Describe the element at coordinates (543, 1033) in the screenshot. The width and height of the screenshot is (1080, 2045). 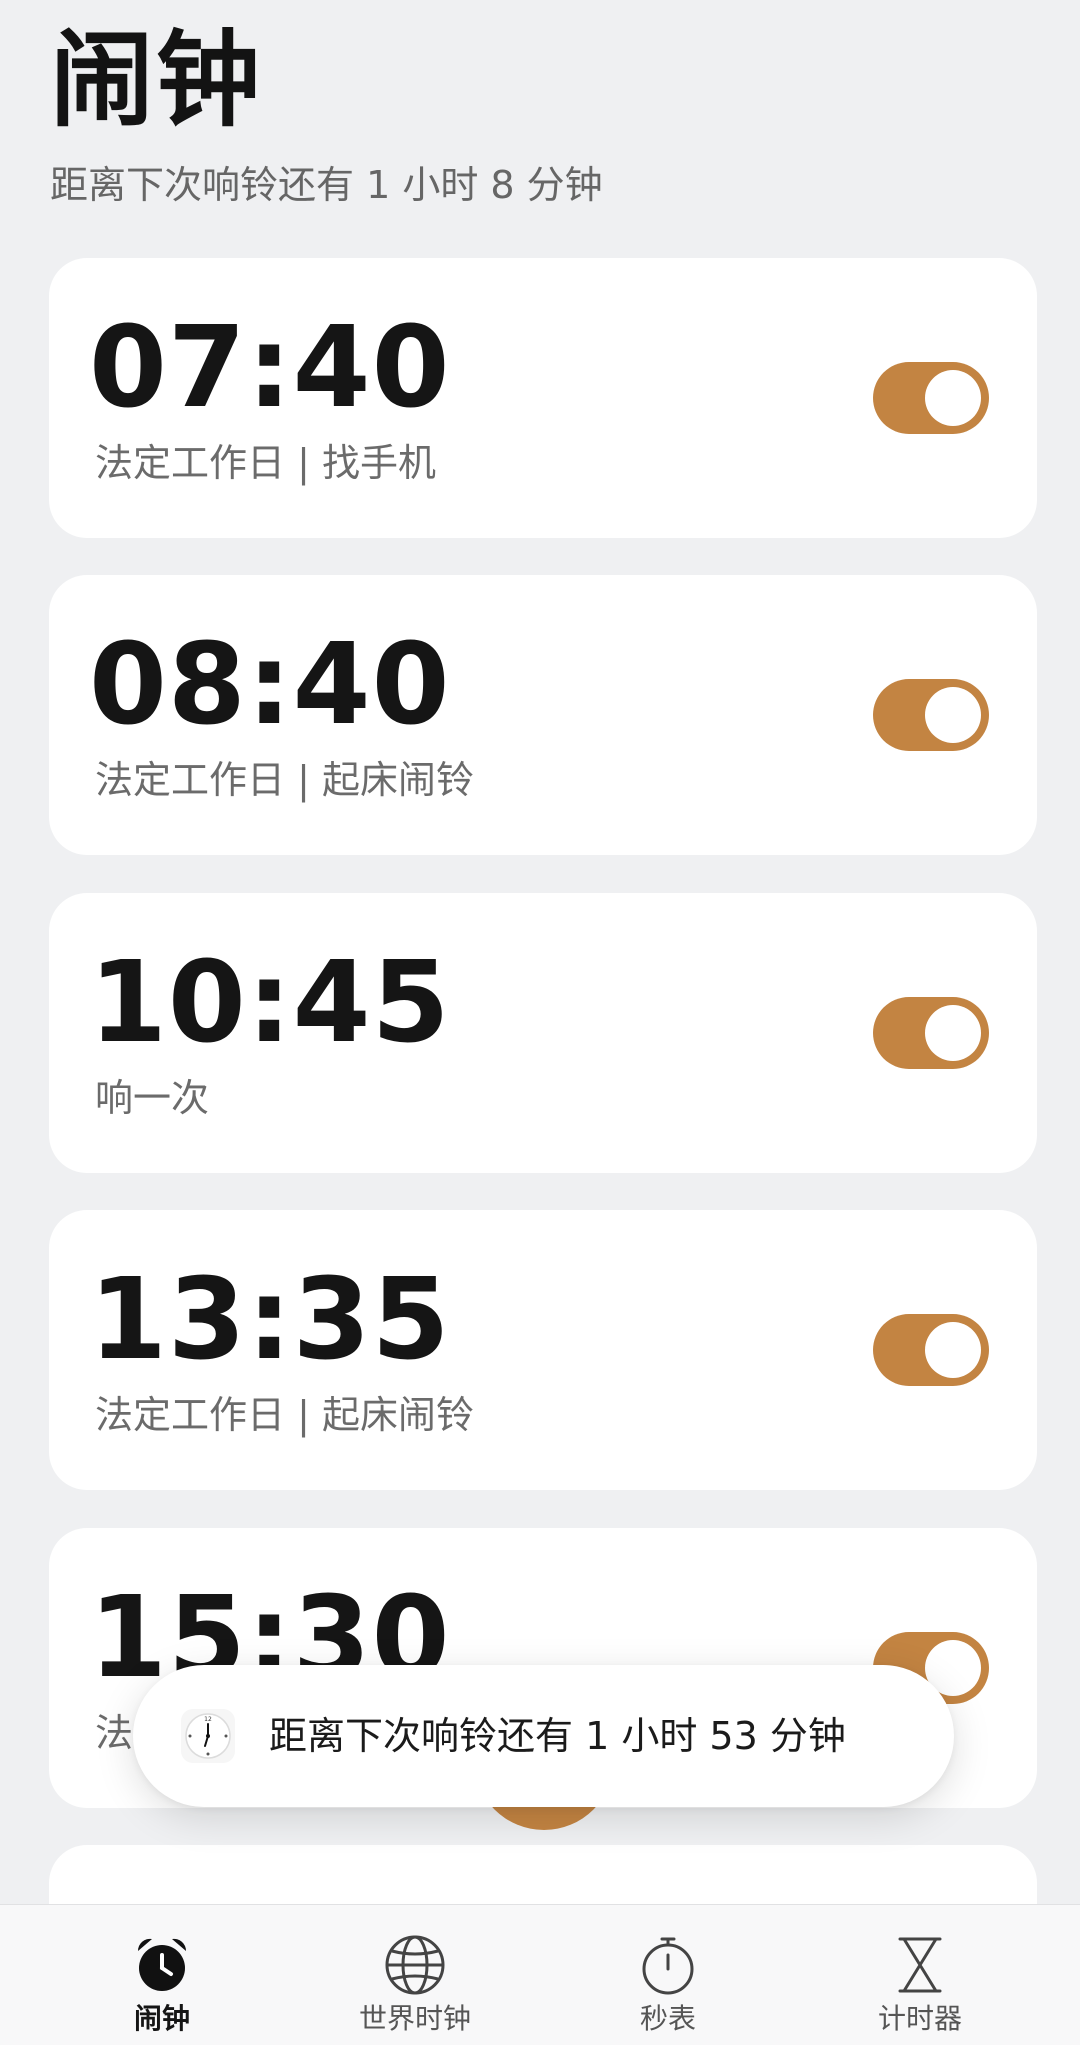
I see `alarm-card: 10:45 响一次` at that location.